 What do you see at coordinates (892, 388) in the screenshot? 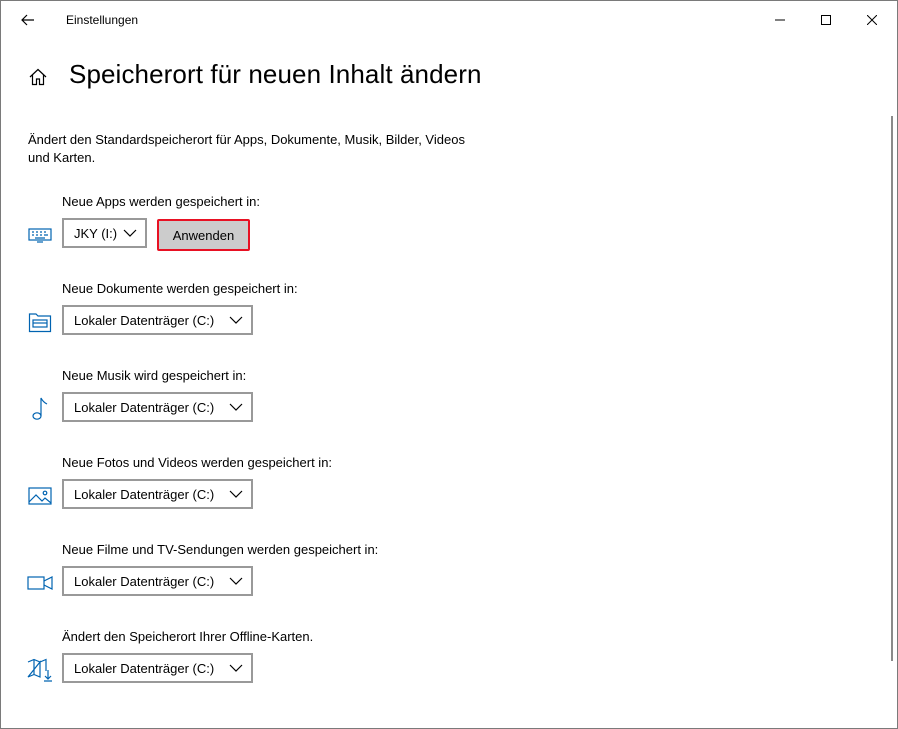
I see `vertical-scrollbar` at bounding box center [892, 388].